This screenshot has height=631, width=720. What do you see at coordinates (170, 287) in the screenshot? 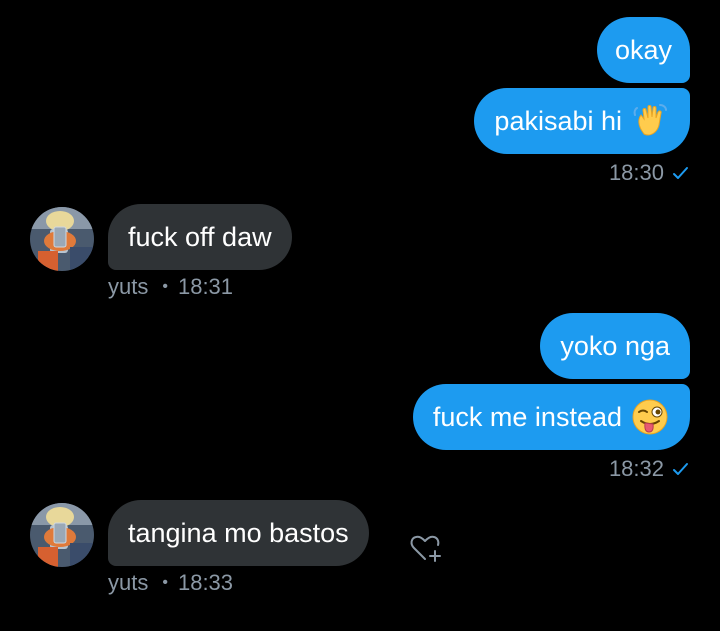
I see `message-meta: yuts • 18:31` at bounding box center [170, 287].